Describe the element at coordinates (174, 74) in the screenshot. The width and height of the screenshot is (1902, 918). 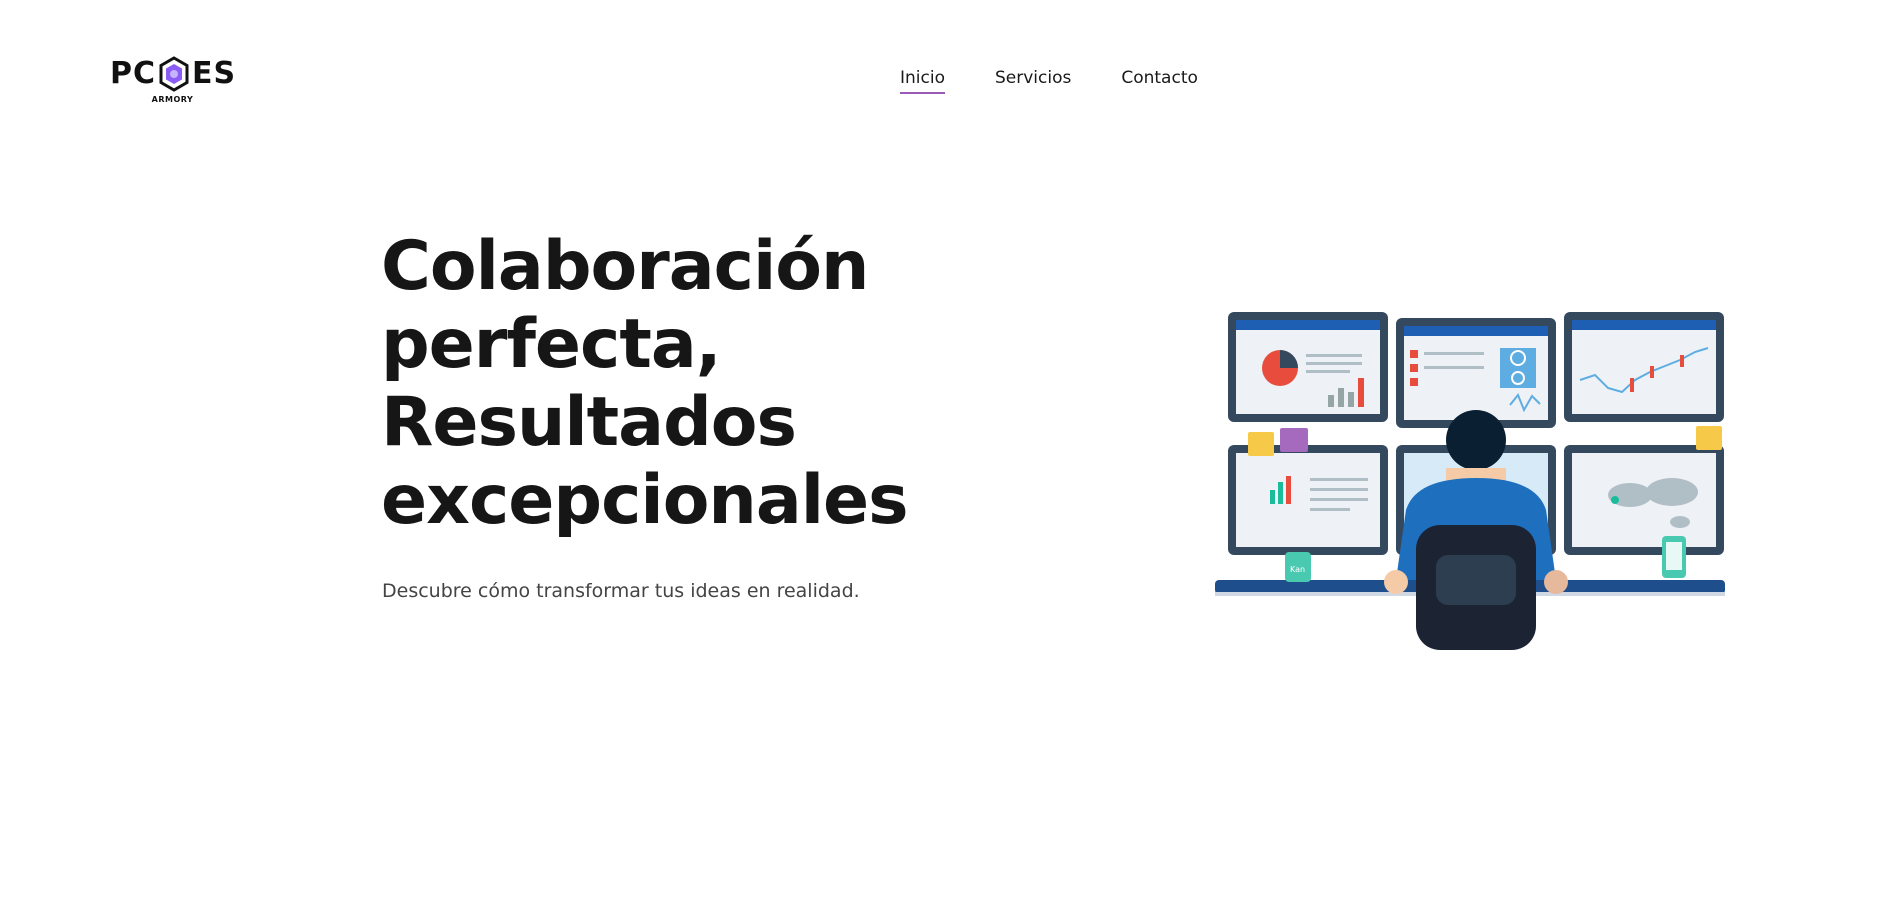
I see `hexagon-logo-icon` at that location.